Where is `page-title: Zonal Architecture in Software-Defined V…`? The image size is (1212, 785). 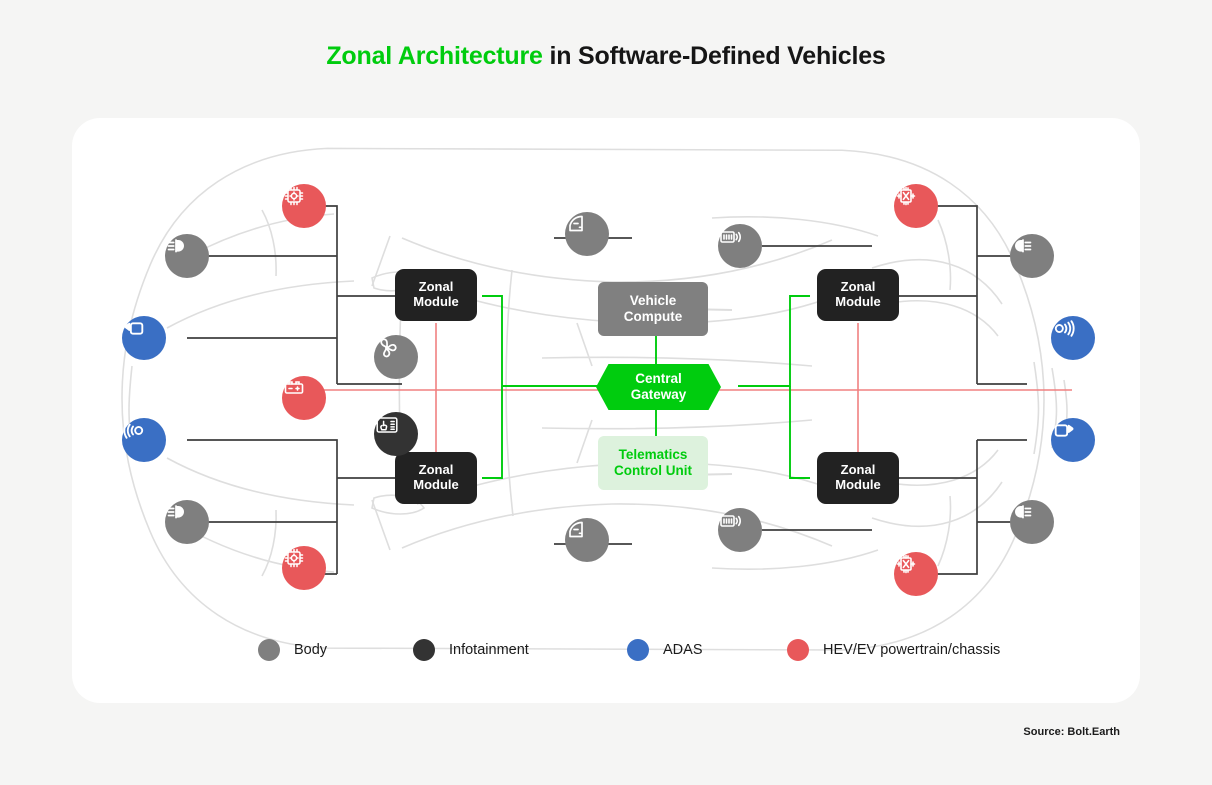 page-title: Zonal Architecture in Software-Defined V… is located at coordinates (606, 56).